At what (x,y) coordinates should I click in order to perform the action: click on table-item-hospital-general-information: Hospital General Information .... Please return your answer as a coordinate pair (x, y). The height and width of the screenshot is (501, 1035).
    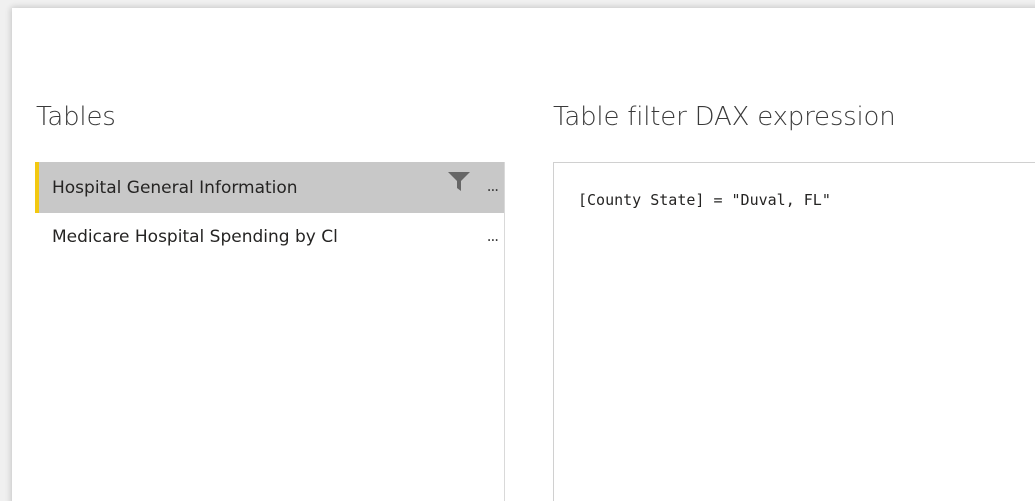
    Looking at the image, I should click on (269, 187).